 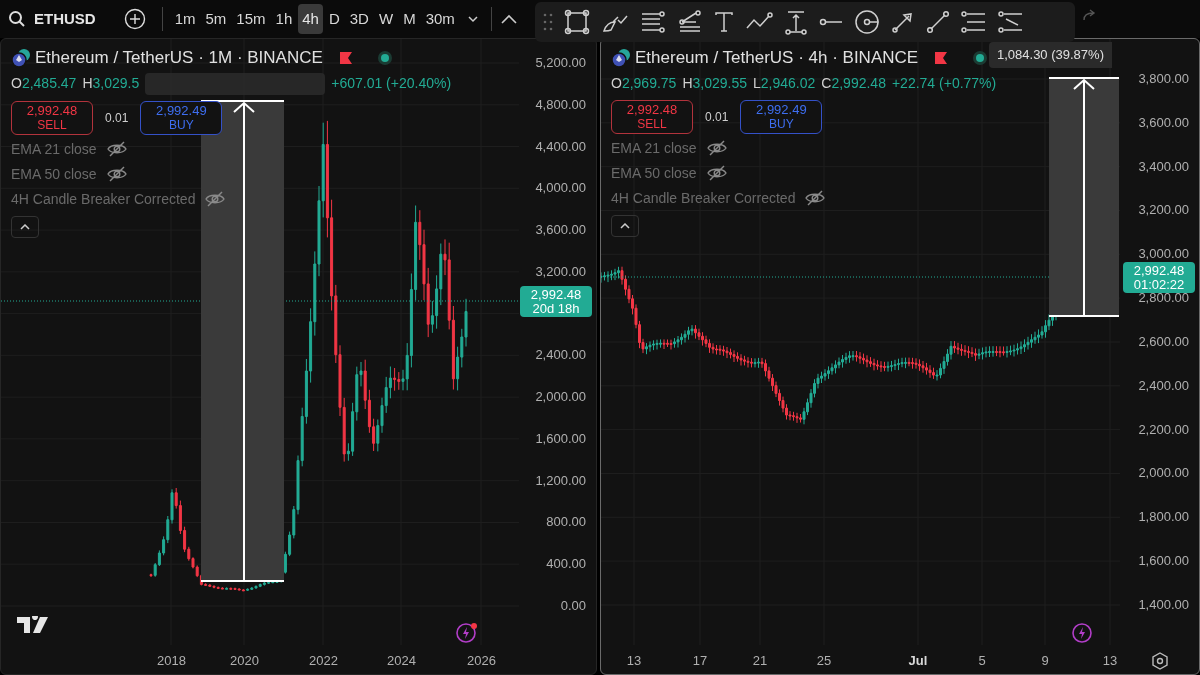 I want to click on measure-tooltip: 1,084.30 (39.87%), so click(x=1050, y=55).